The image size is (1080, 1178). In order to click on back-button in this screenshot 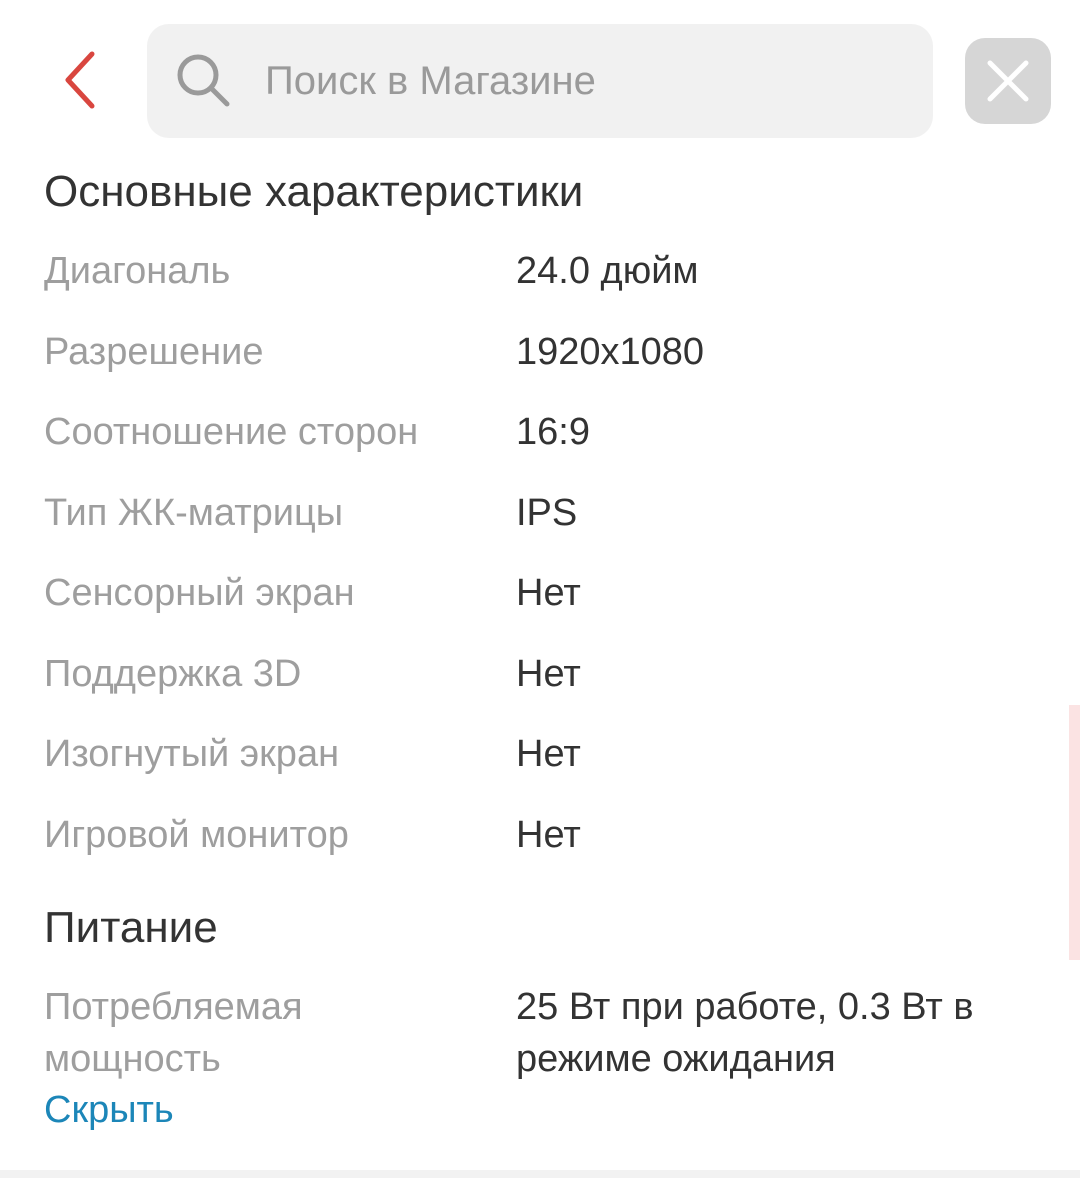, I will do `click(80, 80)`.